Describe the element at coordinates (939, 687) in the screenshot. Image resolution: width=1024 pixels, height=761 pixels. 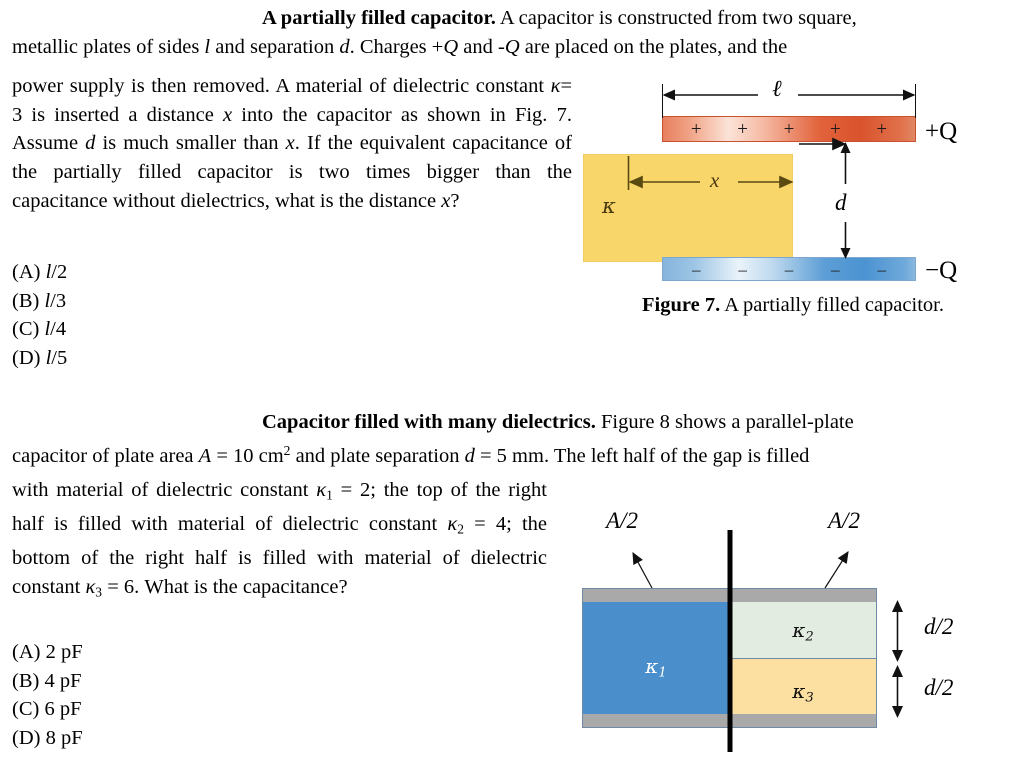
I see `figure-8-d-bottom-label: d/2` at that location.